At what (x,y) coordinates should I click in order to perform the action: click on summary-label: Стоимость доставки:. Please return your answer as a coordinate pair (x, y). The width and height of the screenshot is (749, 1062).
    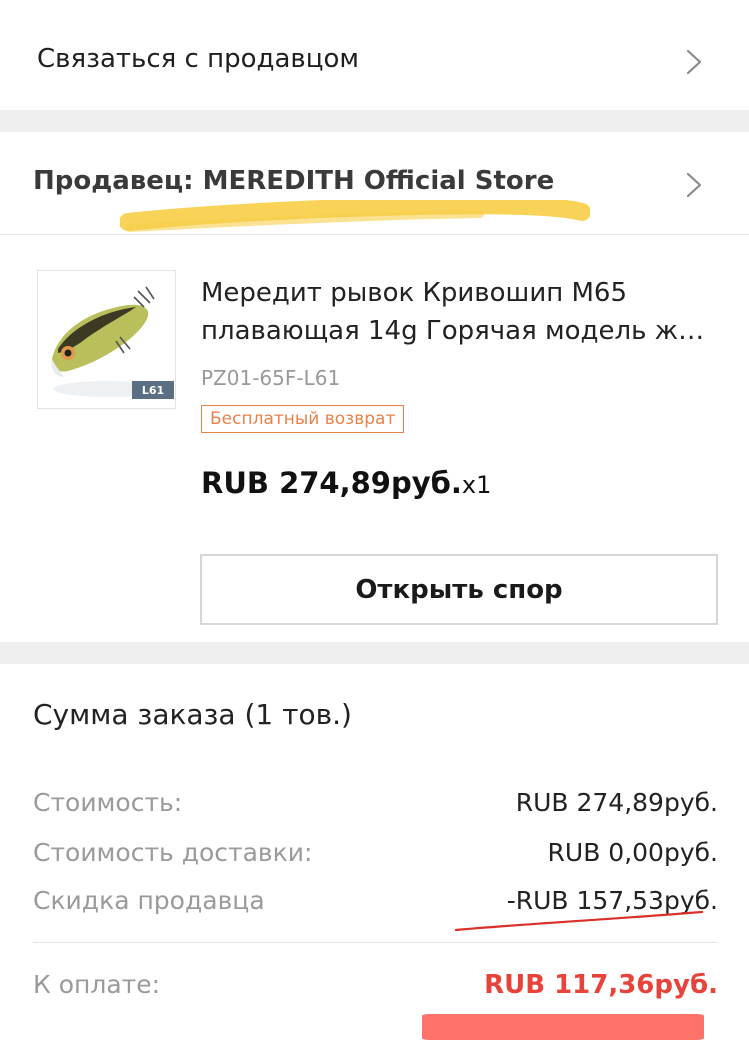
    Looking at the image, I should click on (173, 852).